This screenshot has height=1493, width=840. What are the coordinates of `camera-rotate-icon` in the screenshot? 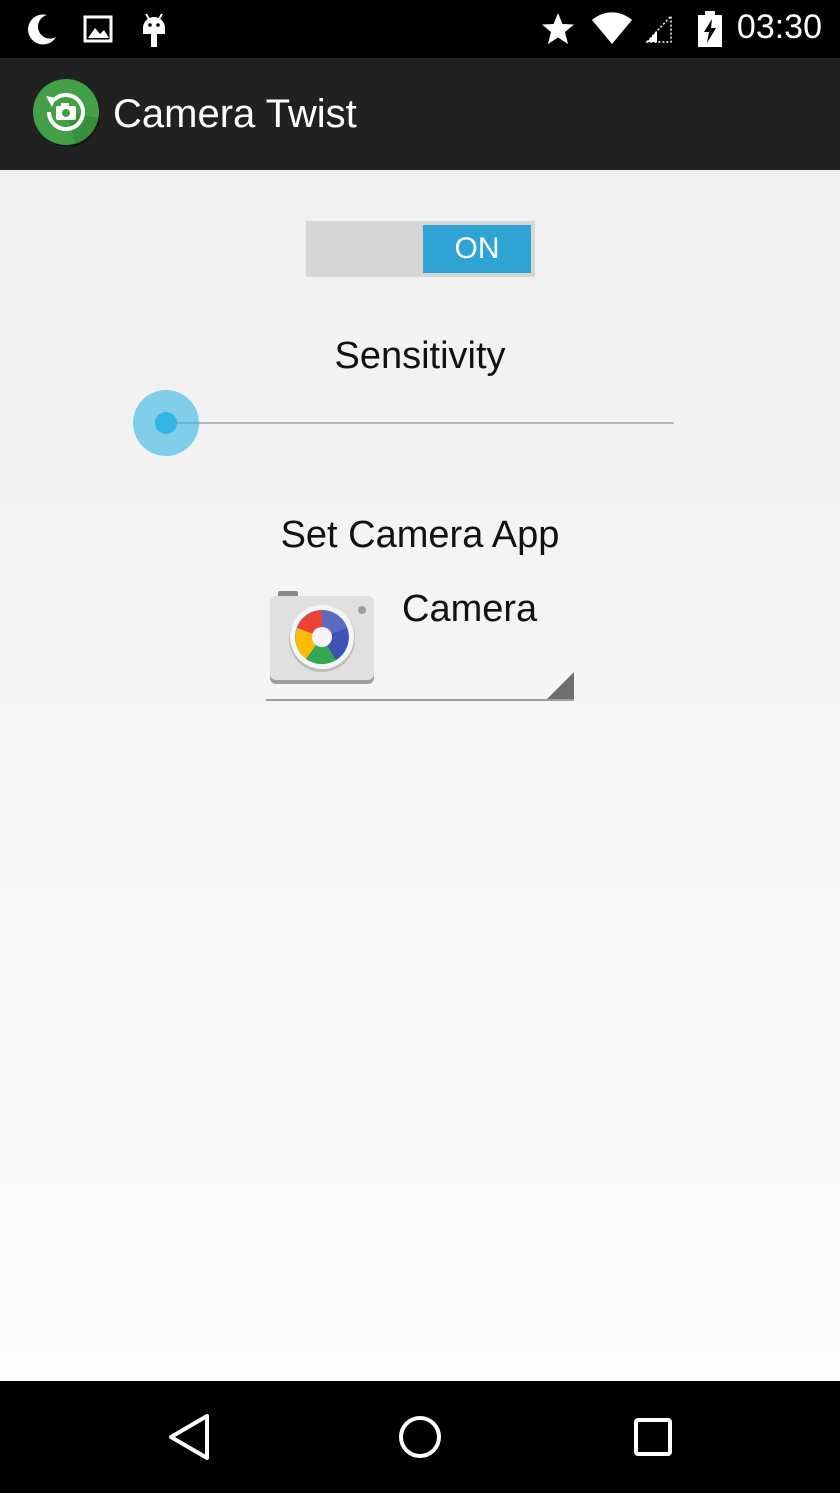 It's located at (66, 112).